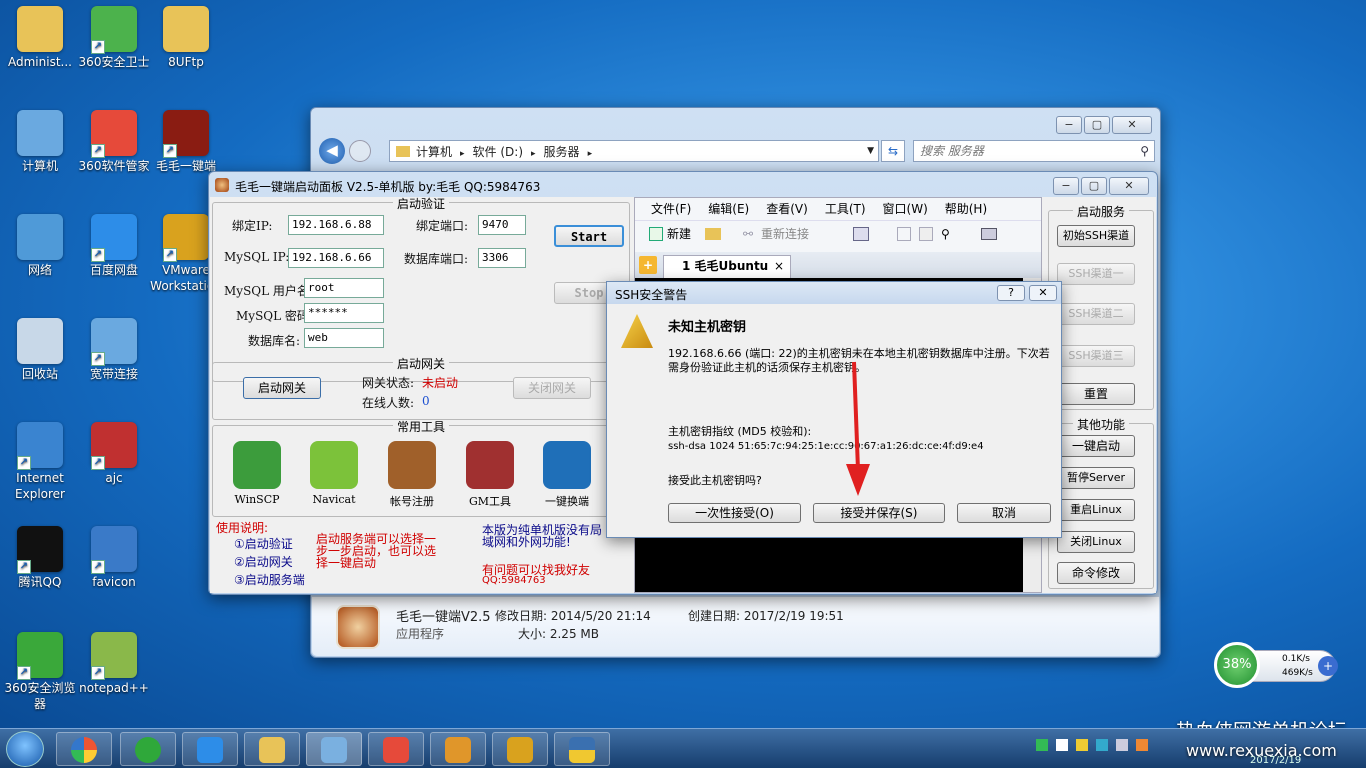 The width and height of the screenshot is (1366, 768). I want to click on open-folder-icon, so click(713, 234).